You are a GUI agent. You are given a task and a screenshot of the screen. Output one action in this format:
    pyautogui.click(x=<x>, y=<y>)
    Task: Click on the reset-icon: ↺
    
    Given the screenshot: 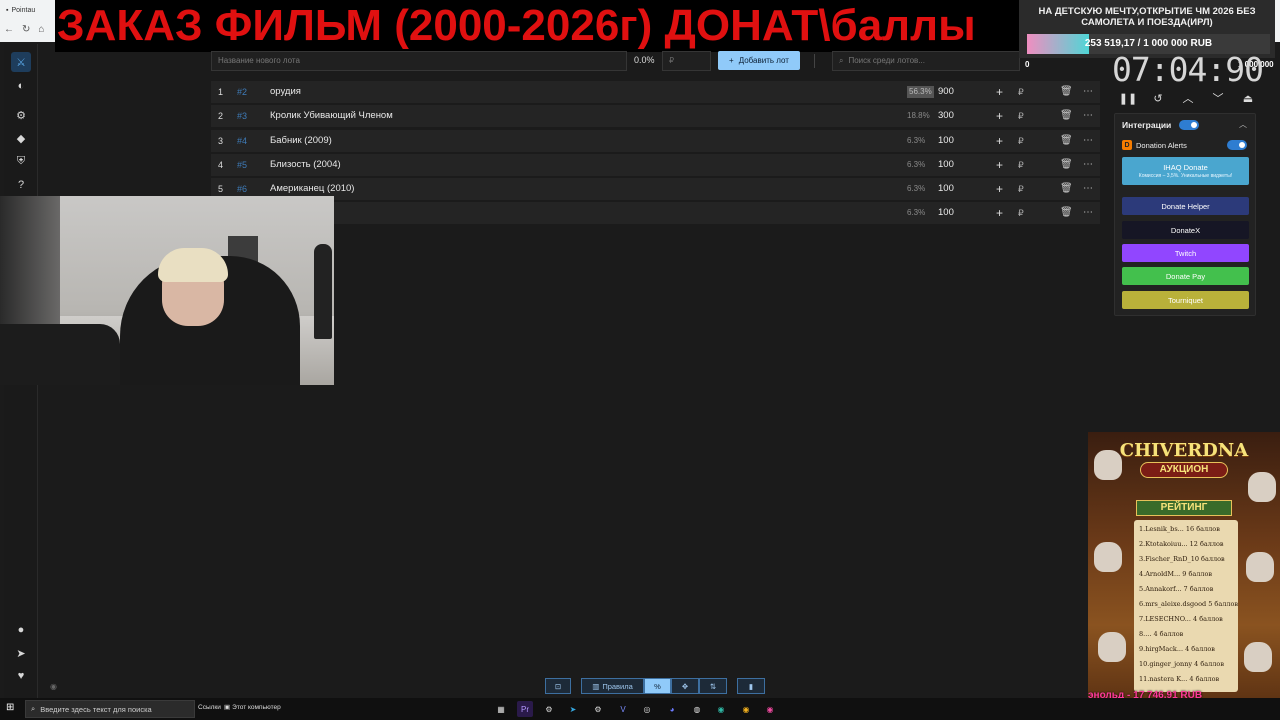 What is the action you would take?
    pyautogui.click(x=1158, y=98)
    